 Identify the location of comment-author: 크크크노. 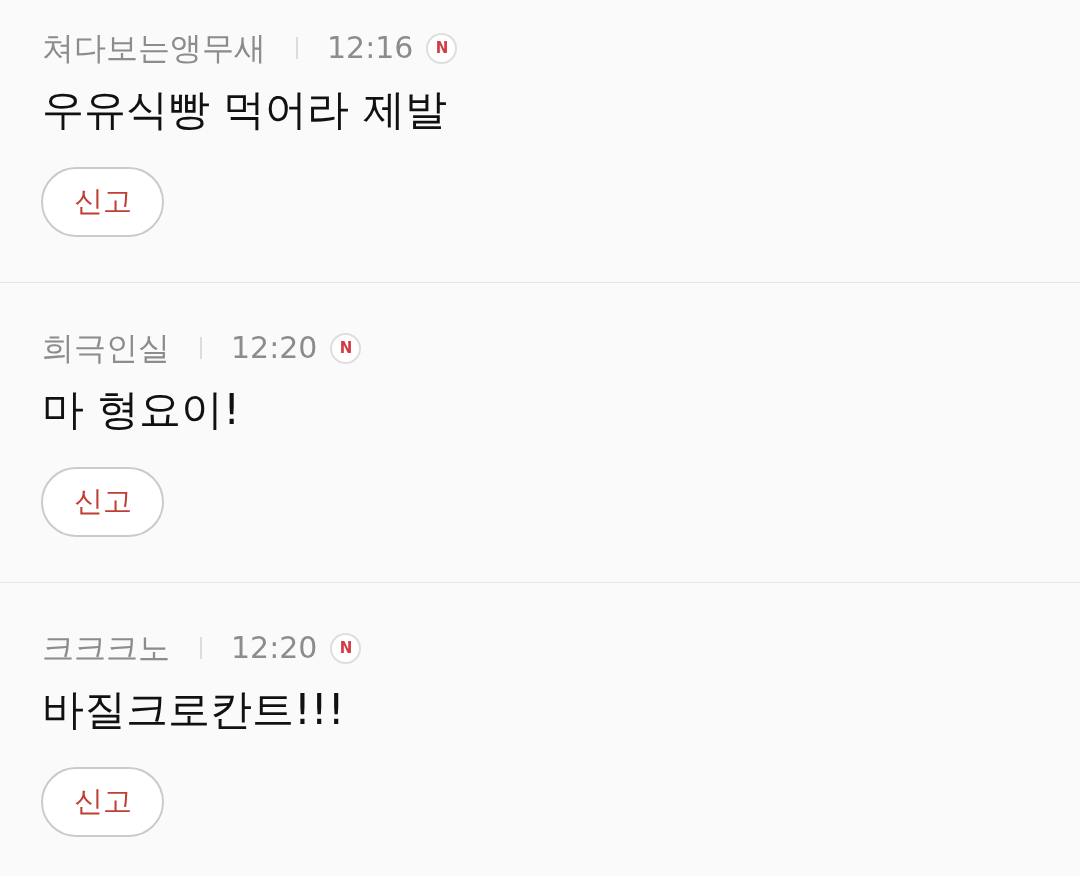
(106, 648).